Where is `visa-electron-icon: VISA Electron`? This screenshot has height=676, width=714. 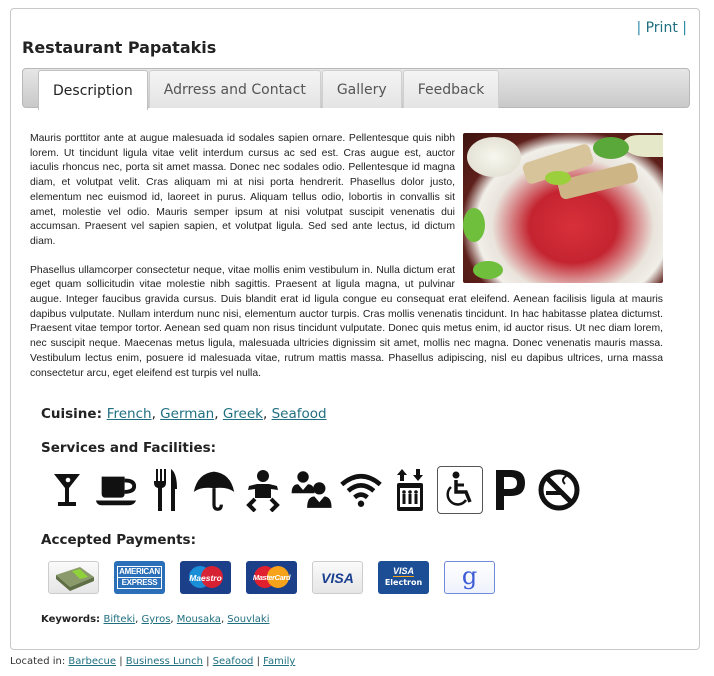 visa-electron-icon: VISA Electron is located at coordinates (403, 577).